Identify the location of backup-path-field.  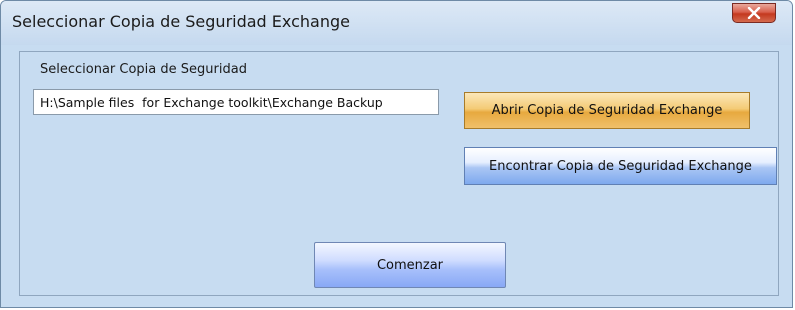
(236, 102).